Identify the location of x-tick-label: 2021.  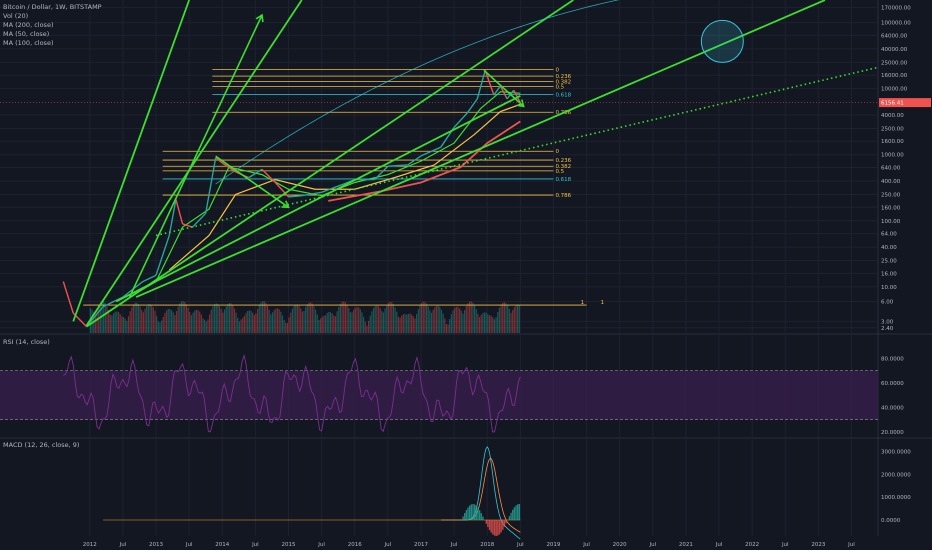
(686, 545).